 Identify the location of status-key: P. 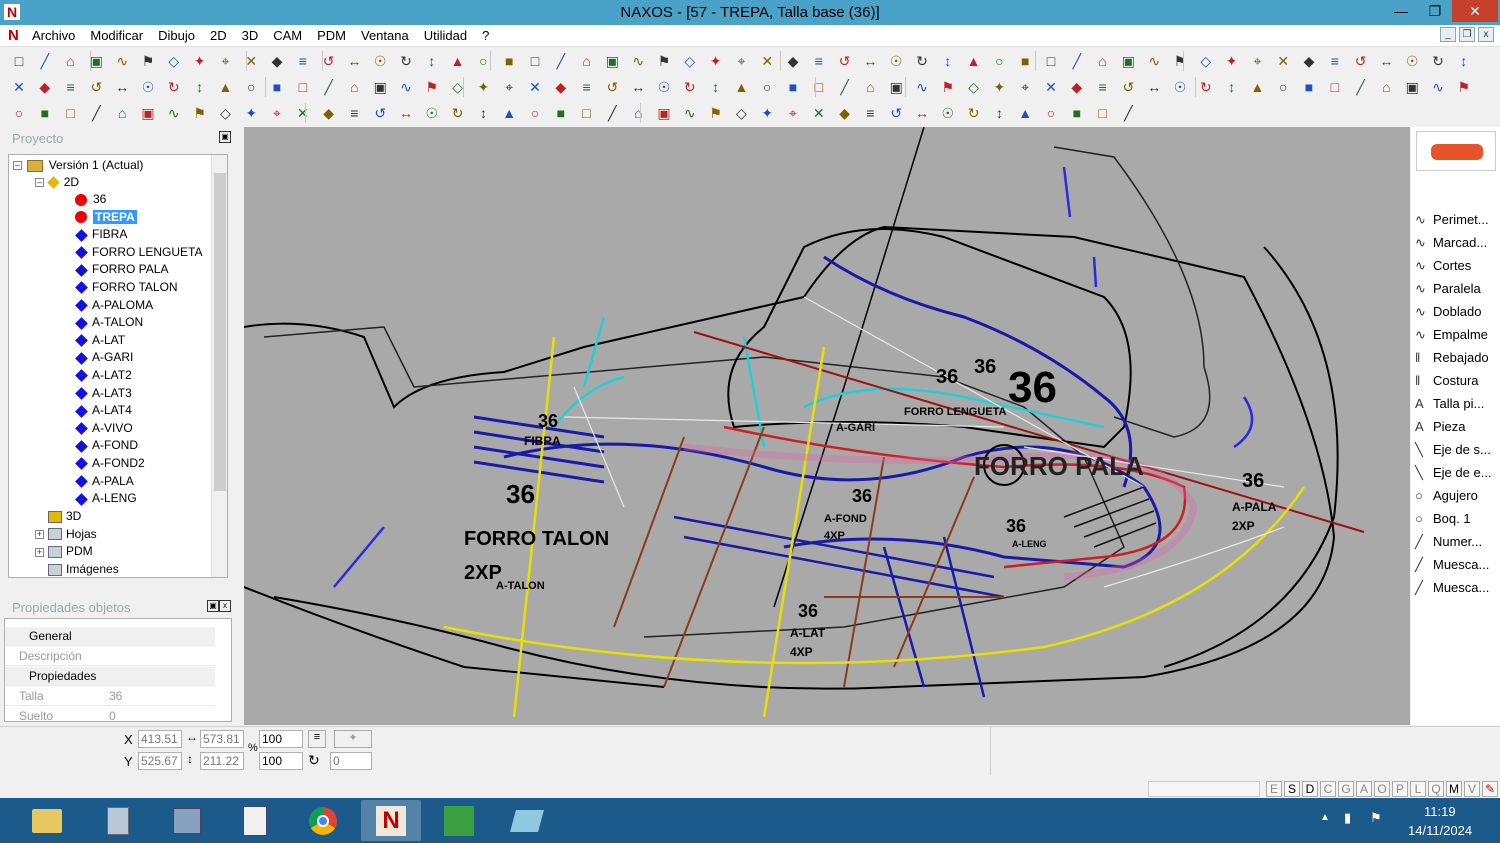
(1400, 789).